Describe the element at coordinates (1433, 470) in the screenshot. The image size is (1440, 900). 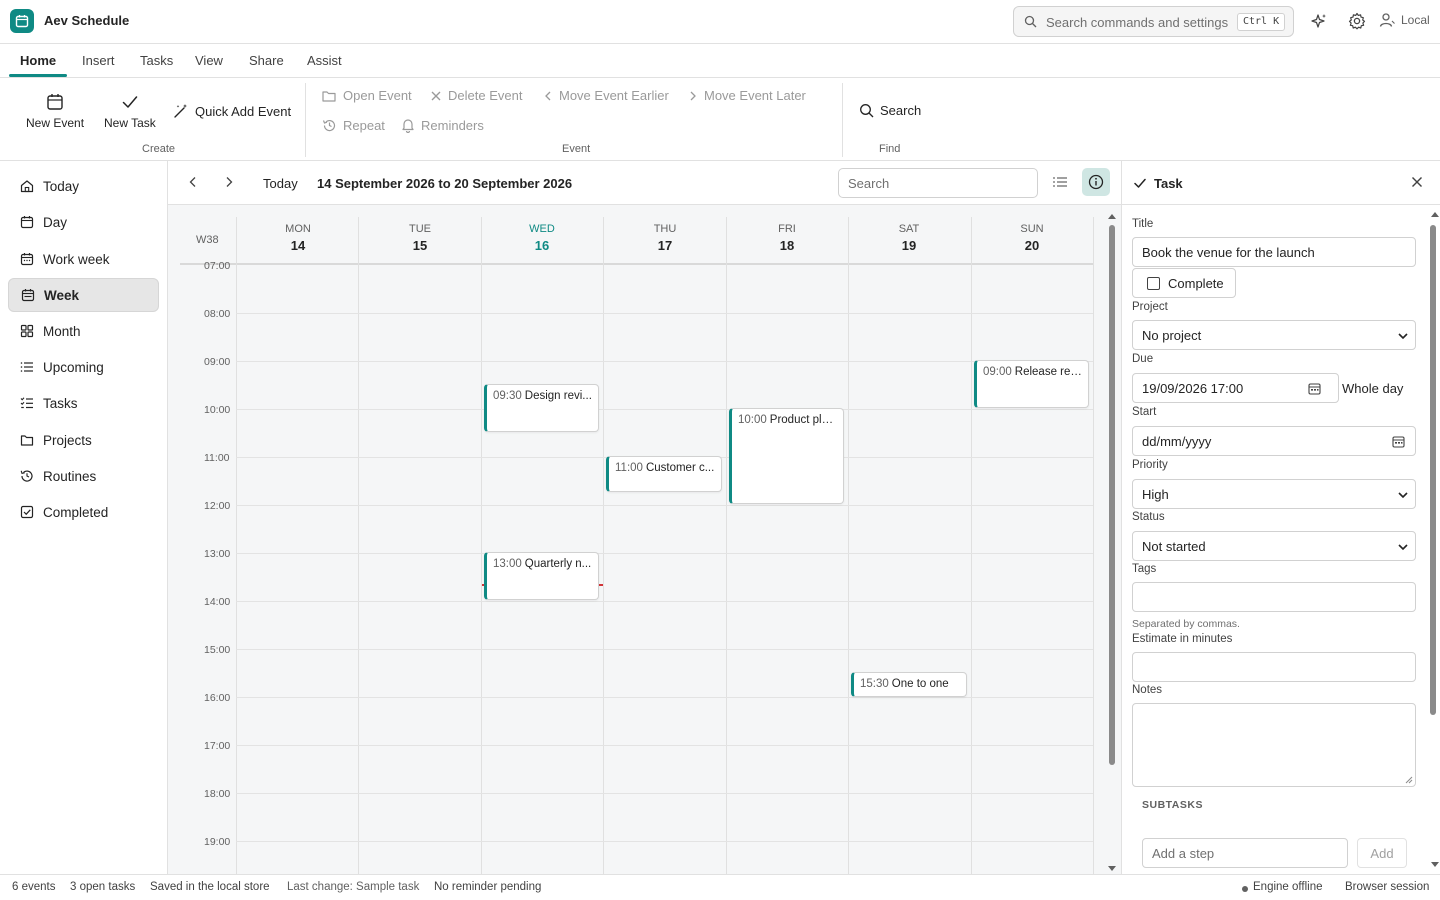
I see `panel-scrollbar-thumb` at that location.